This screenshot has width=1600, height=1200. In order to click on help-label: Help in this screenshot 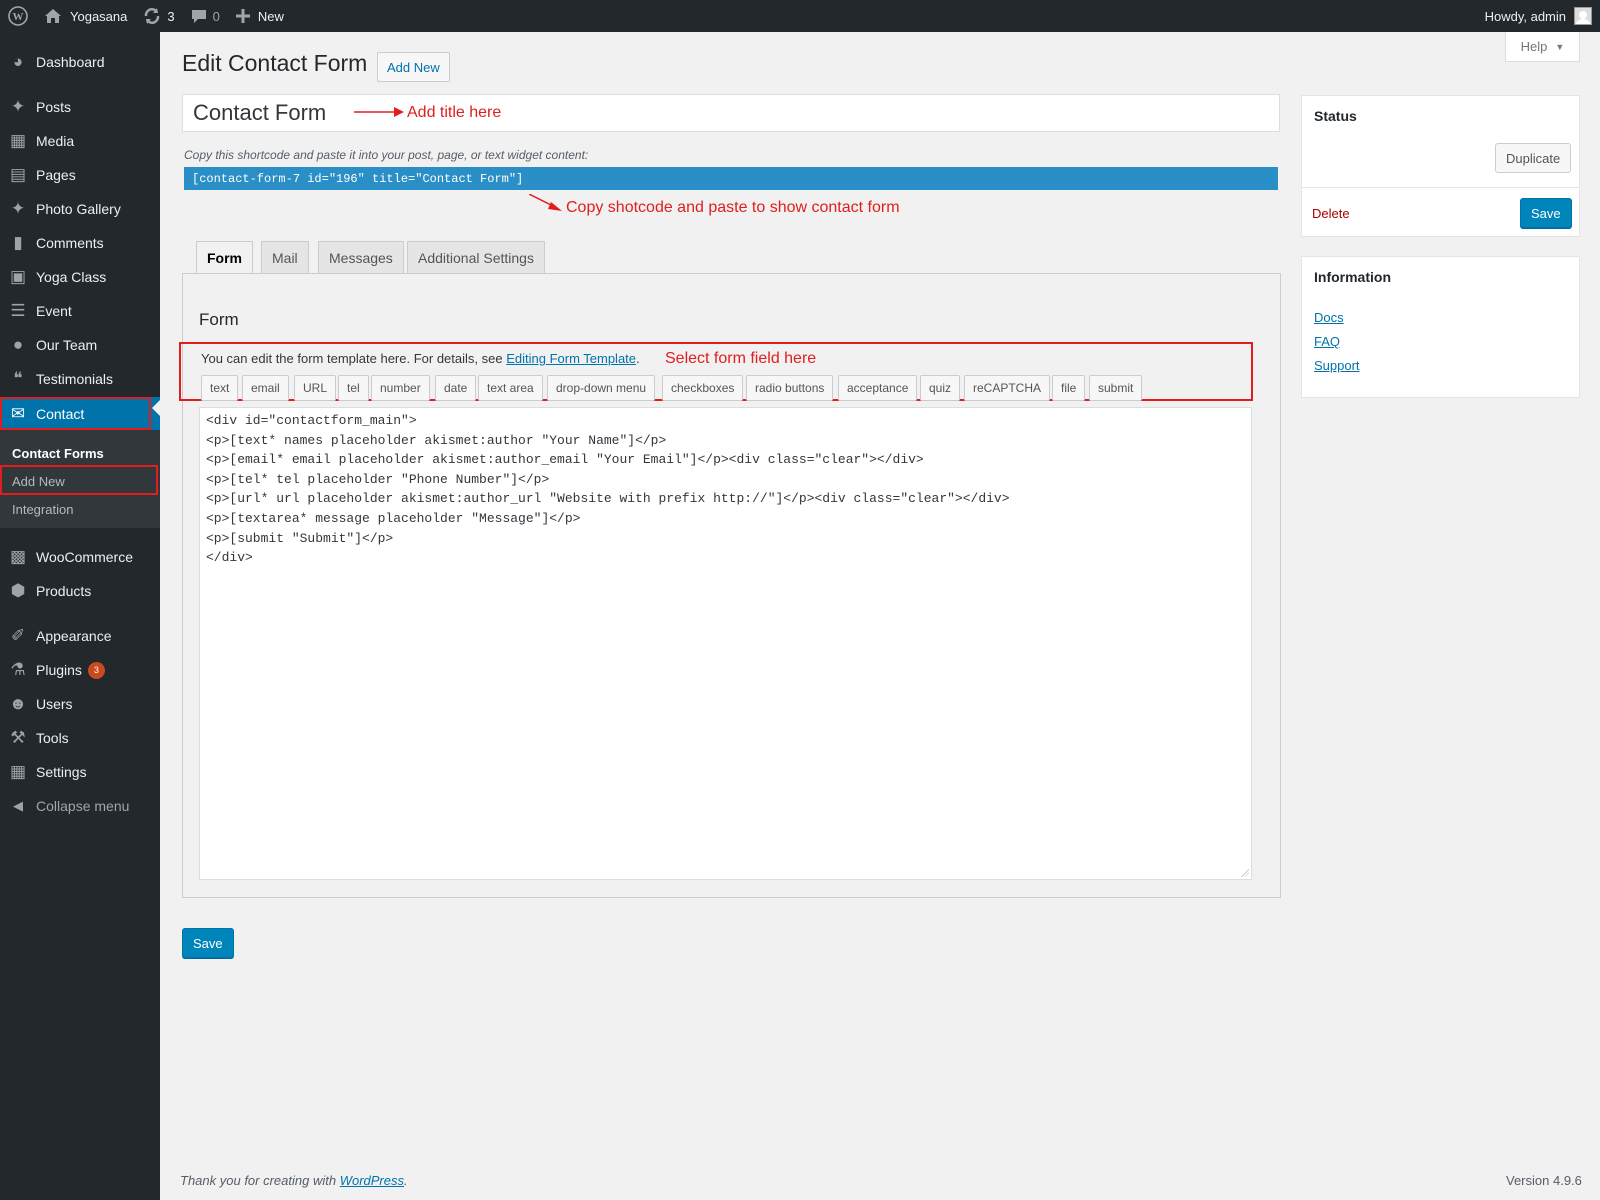, I will do `click(1534, 46)`.